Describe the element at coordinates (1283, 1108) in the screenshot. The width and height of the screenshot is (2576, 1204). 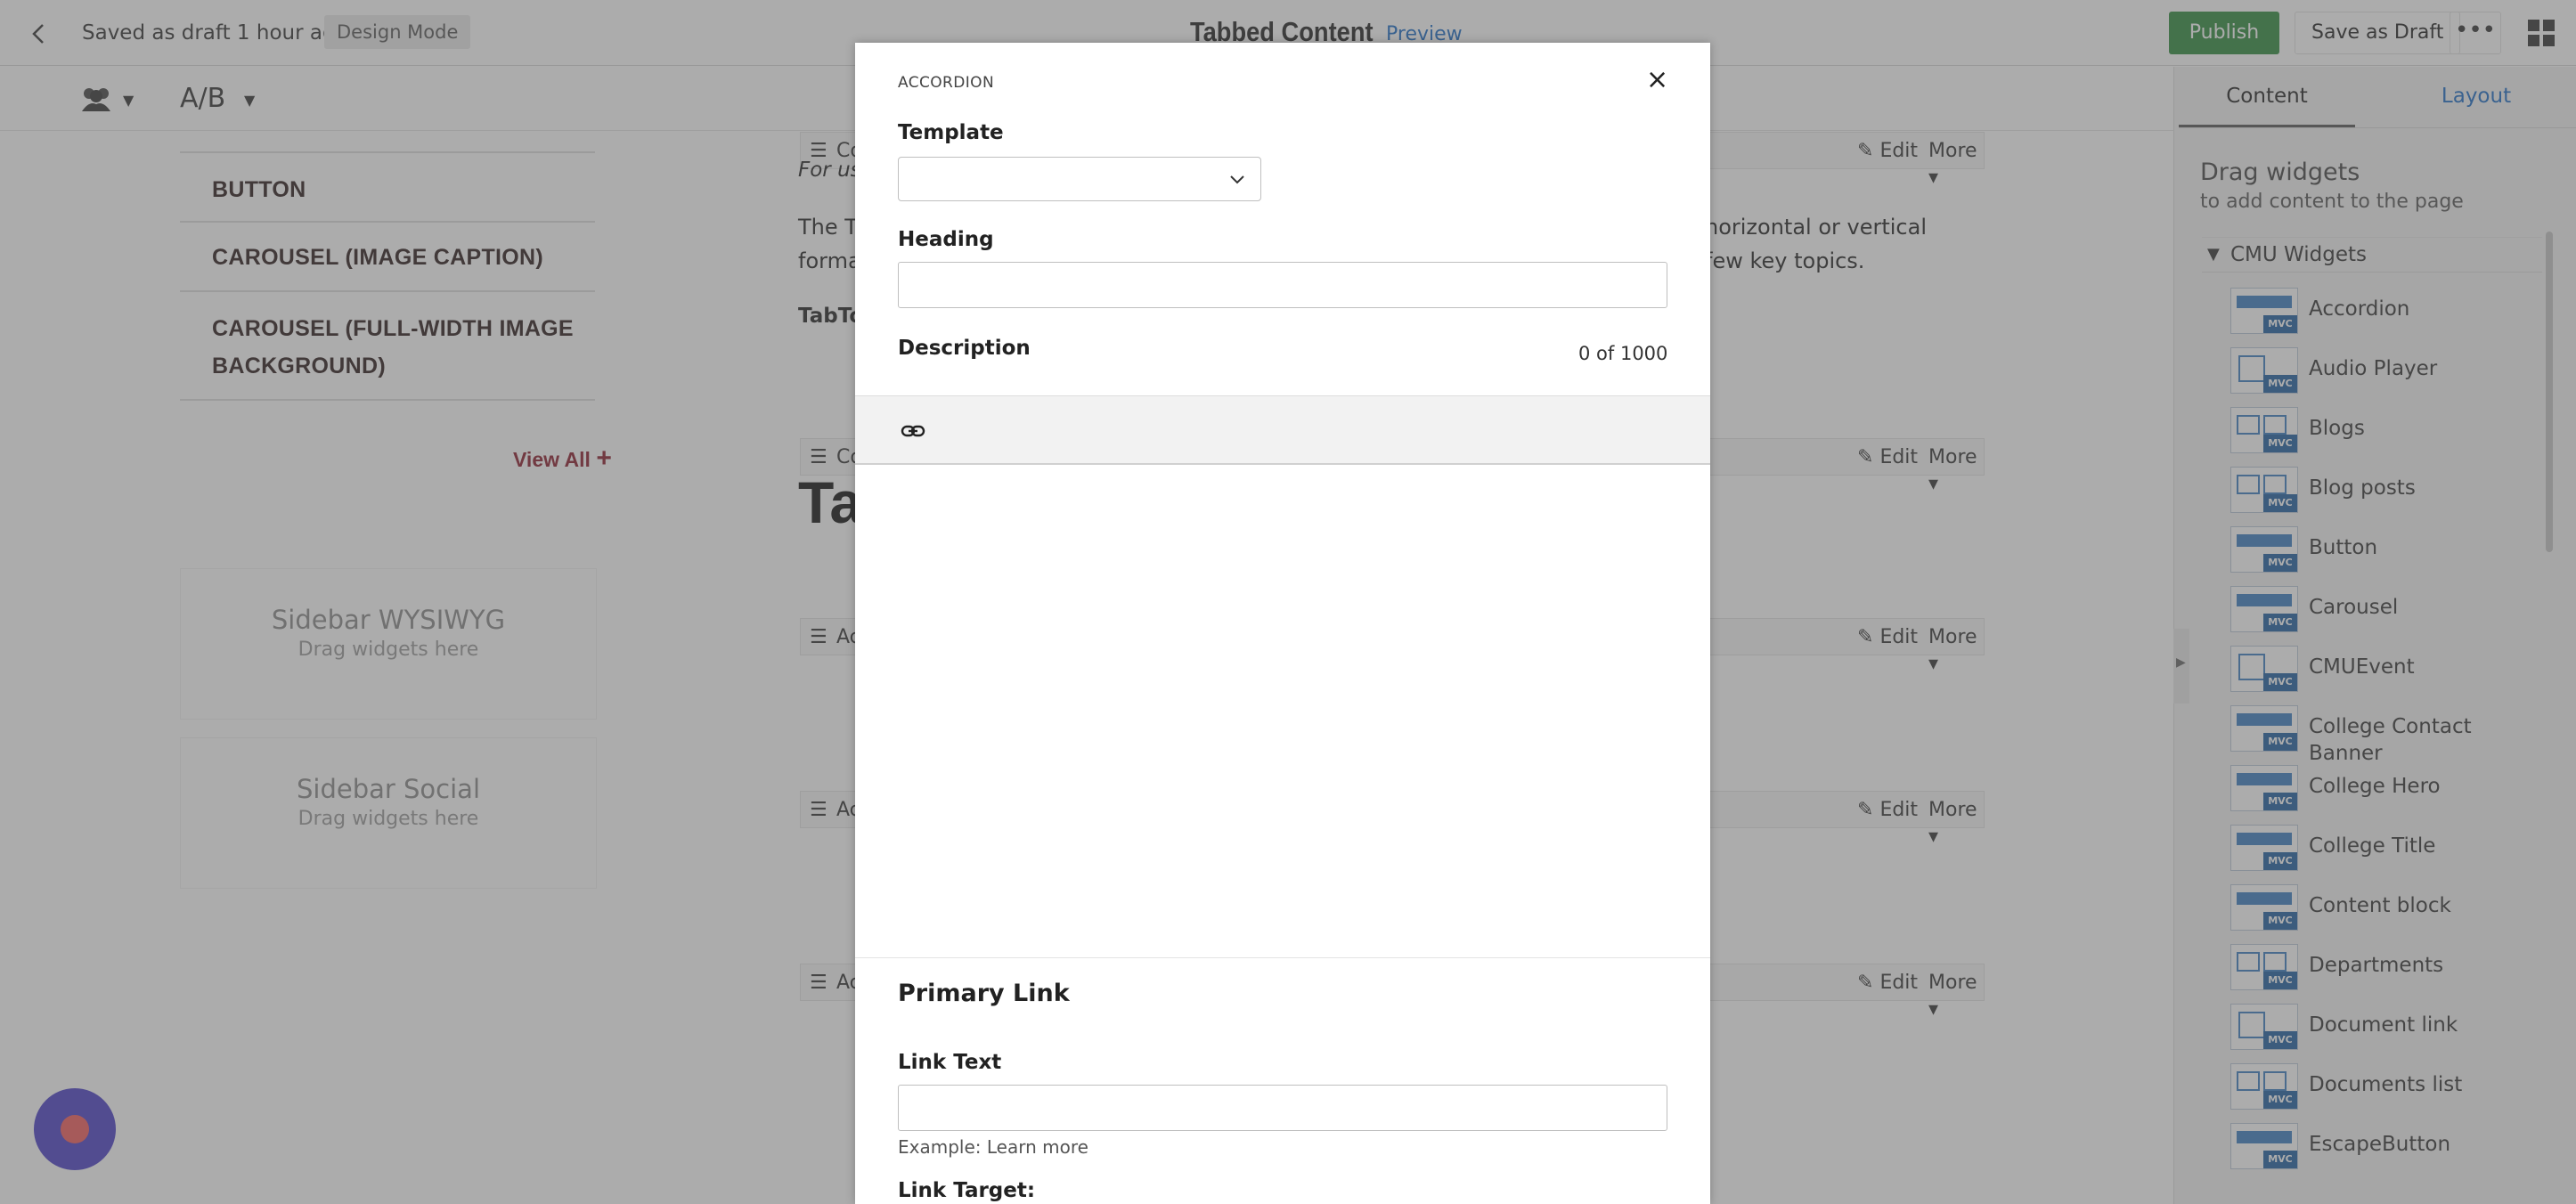
I see `link-text-input` at that location.